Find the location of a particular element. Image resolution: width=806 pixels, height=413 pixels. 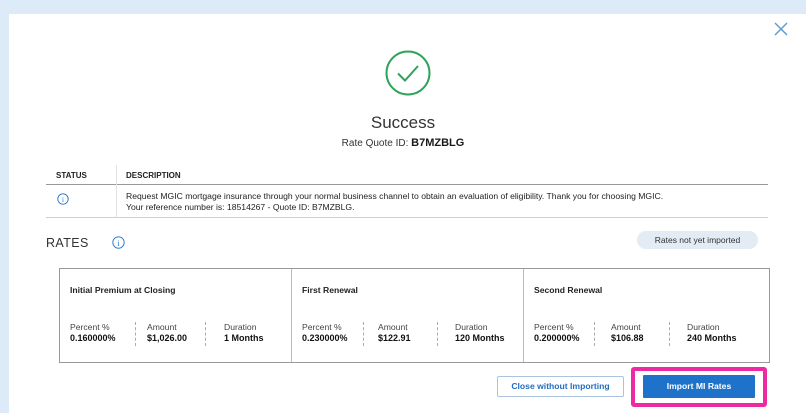

rate-amount: Amount $106.88 is located at coordinates (627, 333).